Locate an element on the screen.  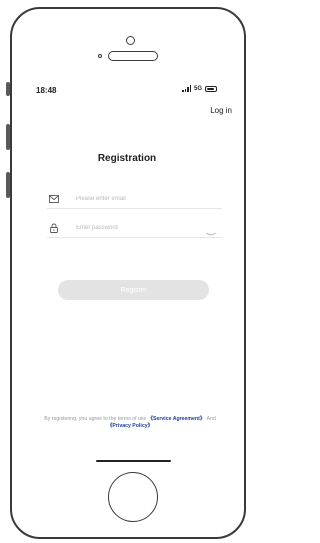
page-title: Registration is located at coordinates (127, 158).